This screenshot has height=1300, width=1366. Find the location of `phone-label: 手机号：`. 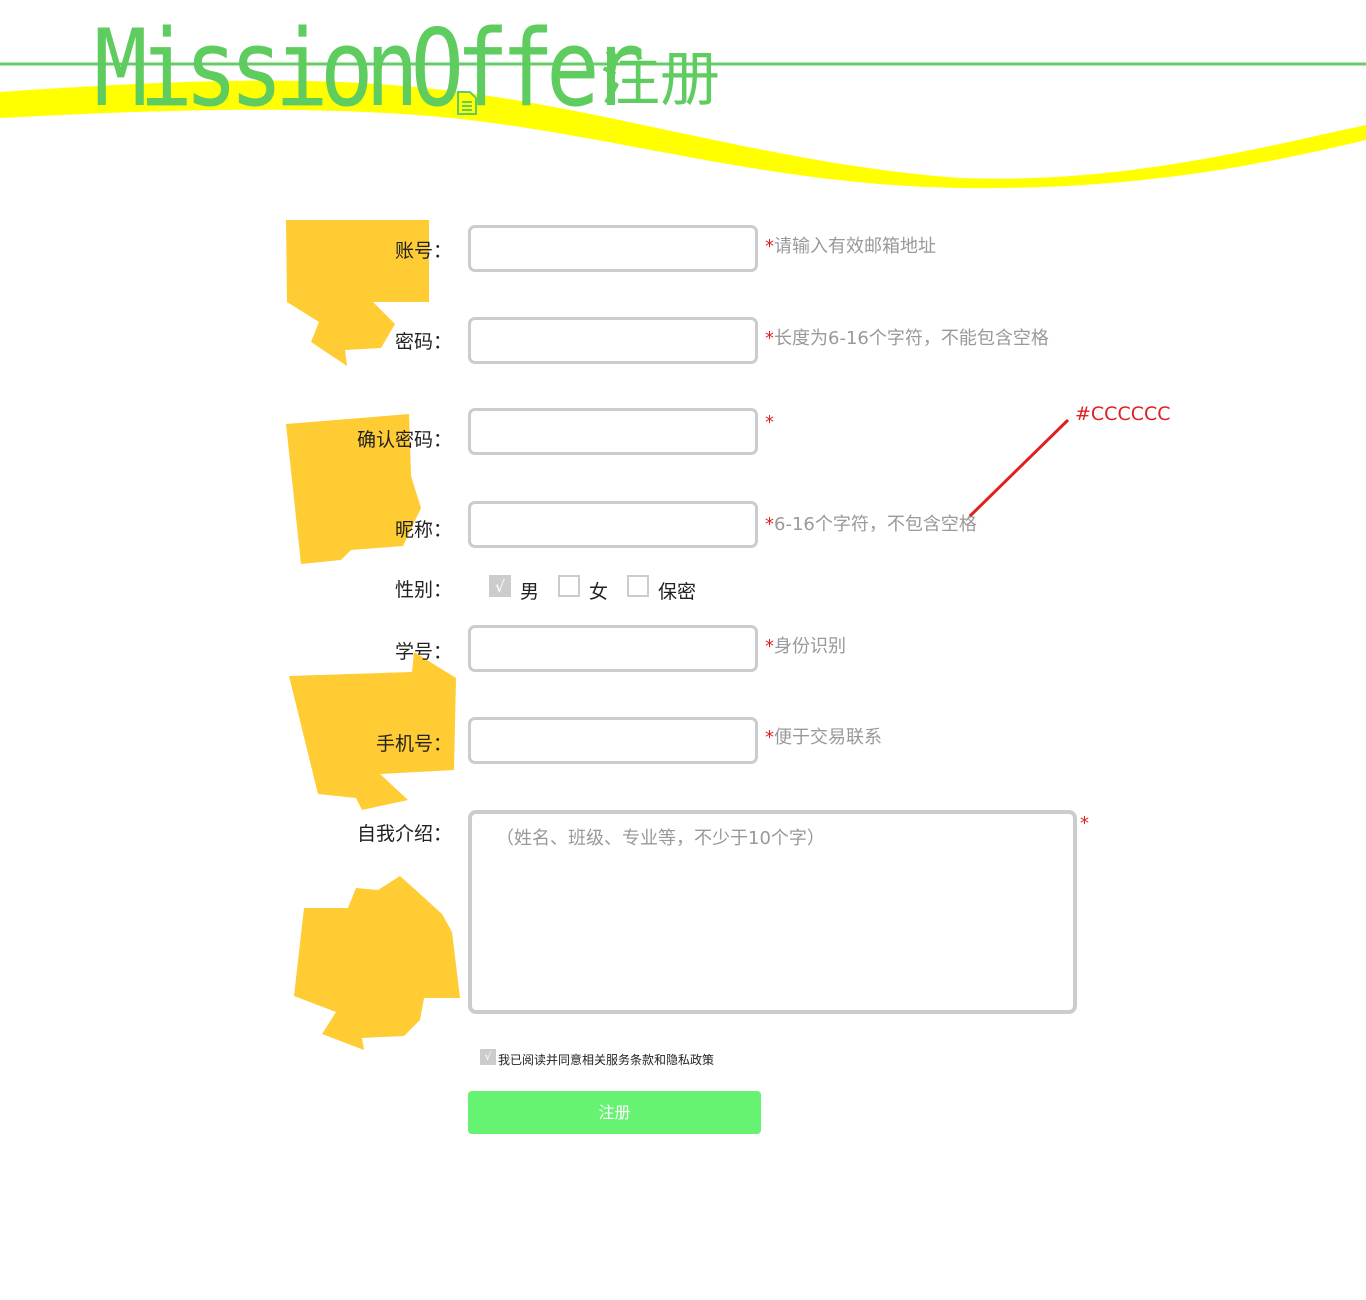

phone-label: 手机号： is located at coordinates (413, 744).